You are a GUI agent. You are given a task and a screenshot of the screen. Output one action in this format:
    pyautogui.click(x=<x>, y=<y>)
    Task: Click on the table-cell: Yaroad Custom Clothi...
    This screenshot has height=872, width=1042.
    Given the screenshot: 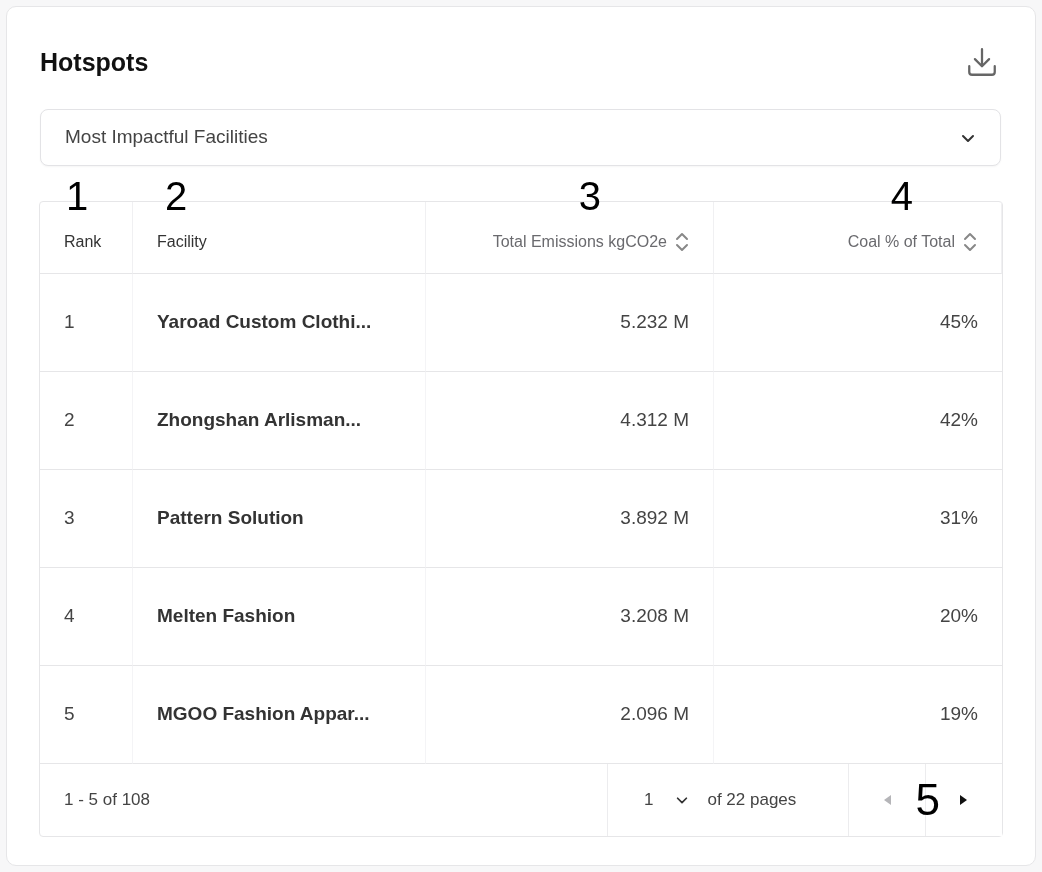 What is the action you would take?
    pyautogui.click(x=279, y=323)
    